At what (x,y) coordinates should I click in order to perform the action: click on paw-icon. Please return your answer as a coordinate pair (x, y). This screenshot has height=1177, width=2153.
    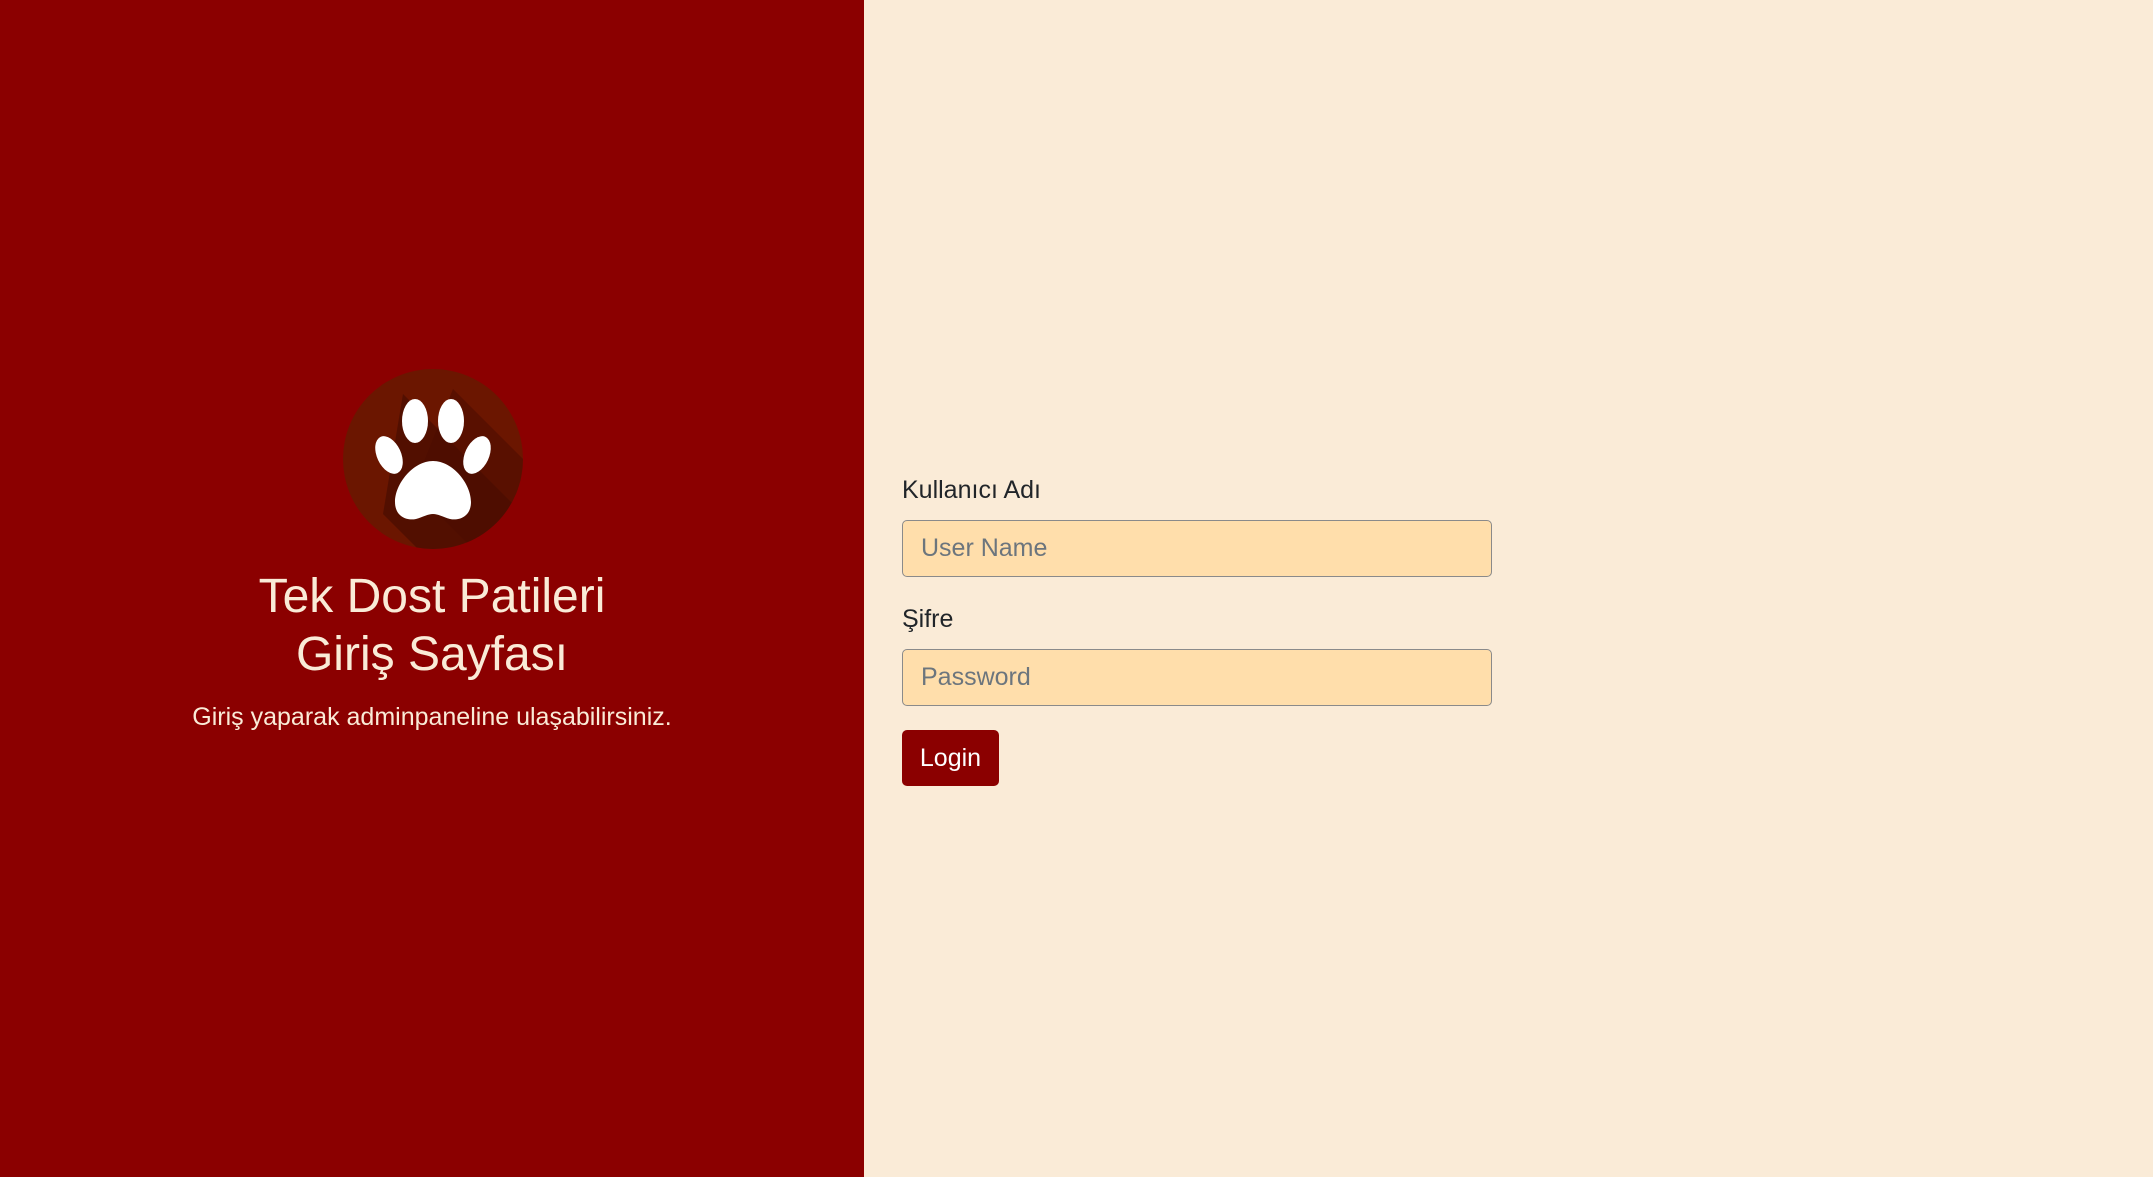
    Looking at the image, I should click on (433, 459).